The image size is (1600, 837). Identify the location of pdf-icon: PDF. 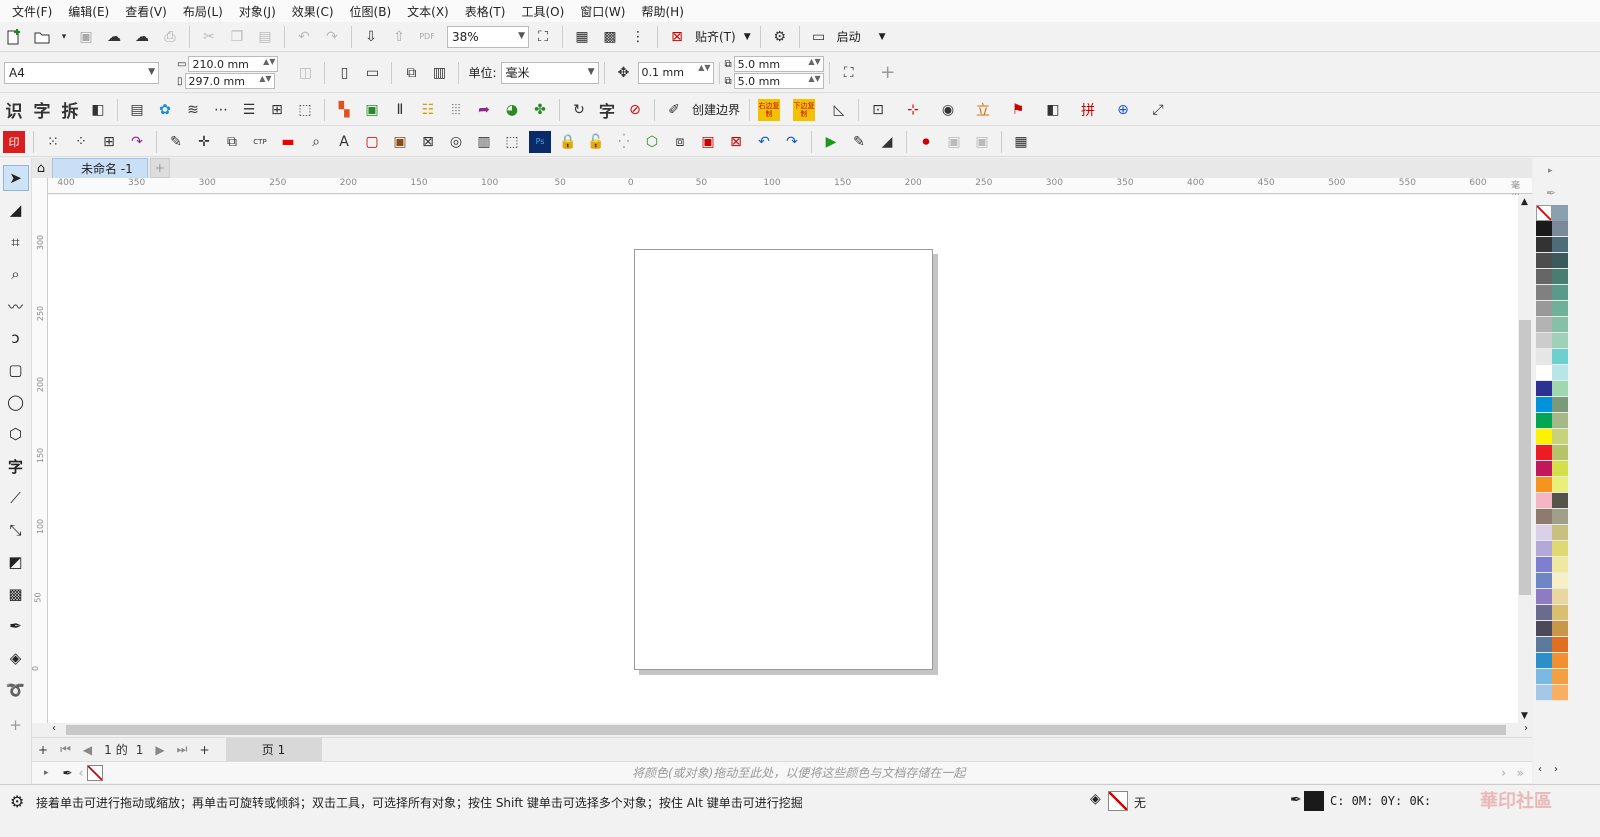
(427, 37).